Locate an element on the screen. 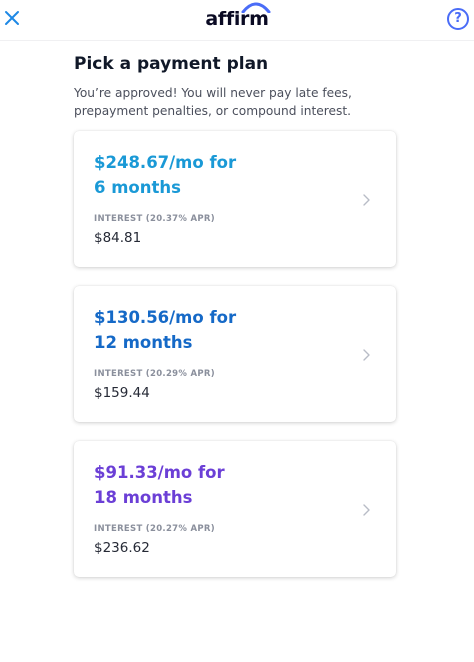 This screenshot has height=662, width=474. interest-label: INTEREST (20.37% APR) is located at coordinates (154, 219).